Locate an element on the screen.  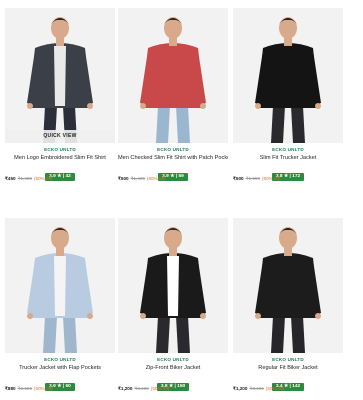
quick-view-button: QUICK VIEW is located at coordinates (60, 136).